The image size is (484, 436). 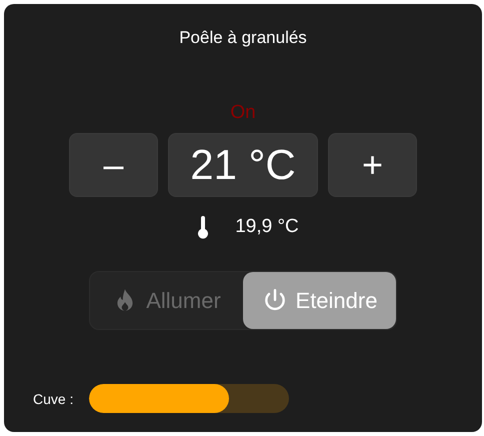 What do you see at coordinates (243, 113) in the screenshot?
I see `status-text: On` at bounding box center [243, 113].